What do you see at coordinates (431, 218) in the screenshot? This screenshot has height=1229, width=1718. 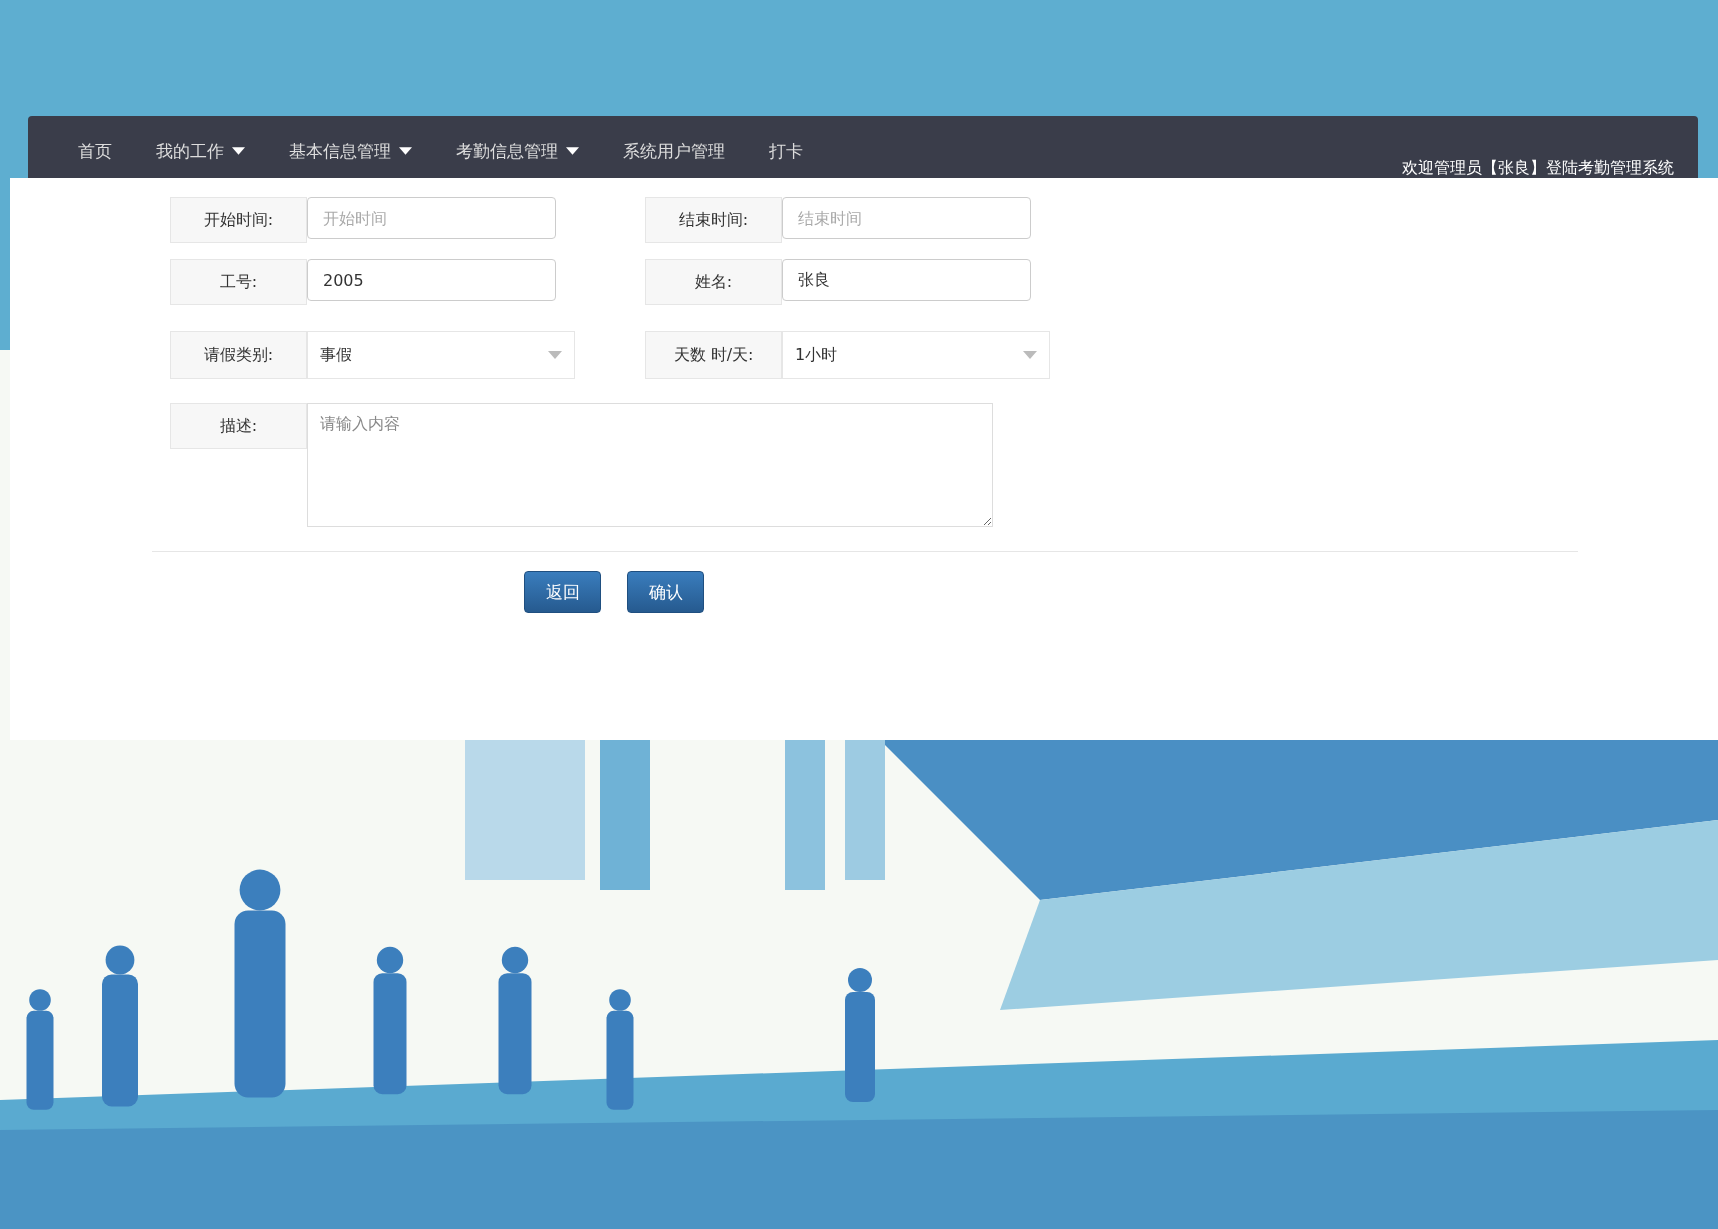 I see `input-field: 开始时间` at bounding box center [431, 218].